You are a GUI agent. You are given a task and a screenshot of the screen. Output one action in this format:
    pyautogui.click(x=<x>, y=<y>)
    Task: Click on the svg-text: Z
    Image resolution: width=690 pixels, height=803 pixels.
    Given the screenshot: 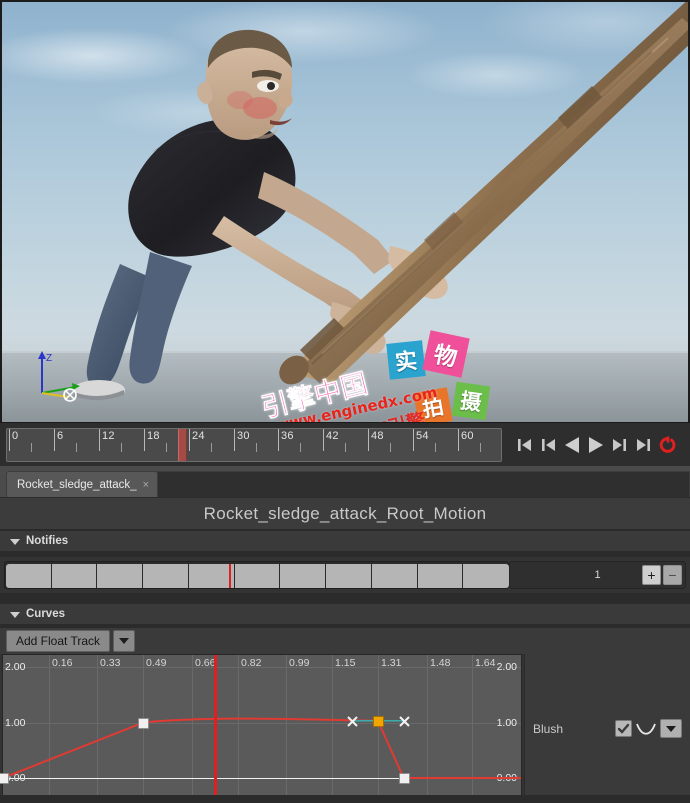 What is the action you would take?
    pyautogui.click(x=49, y=358)
    